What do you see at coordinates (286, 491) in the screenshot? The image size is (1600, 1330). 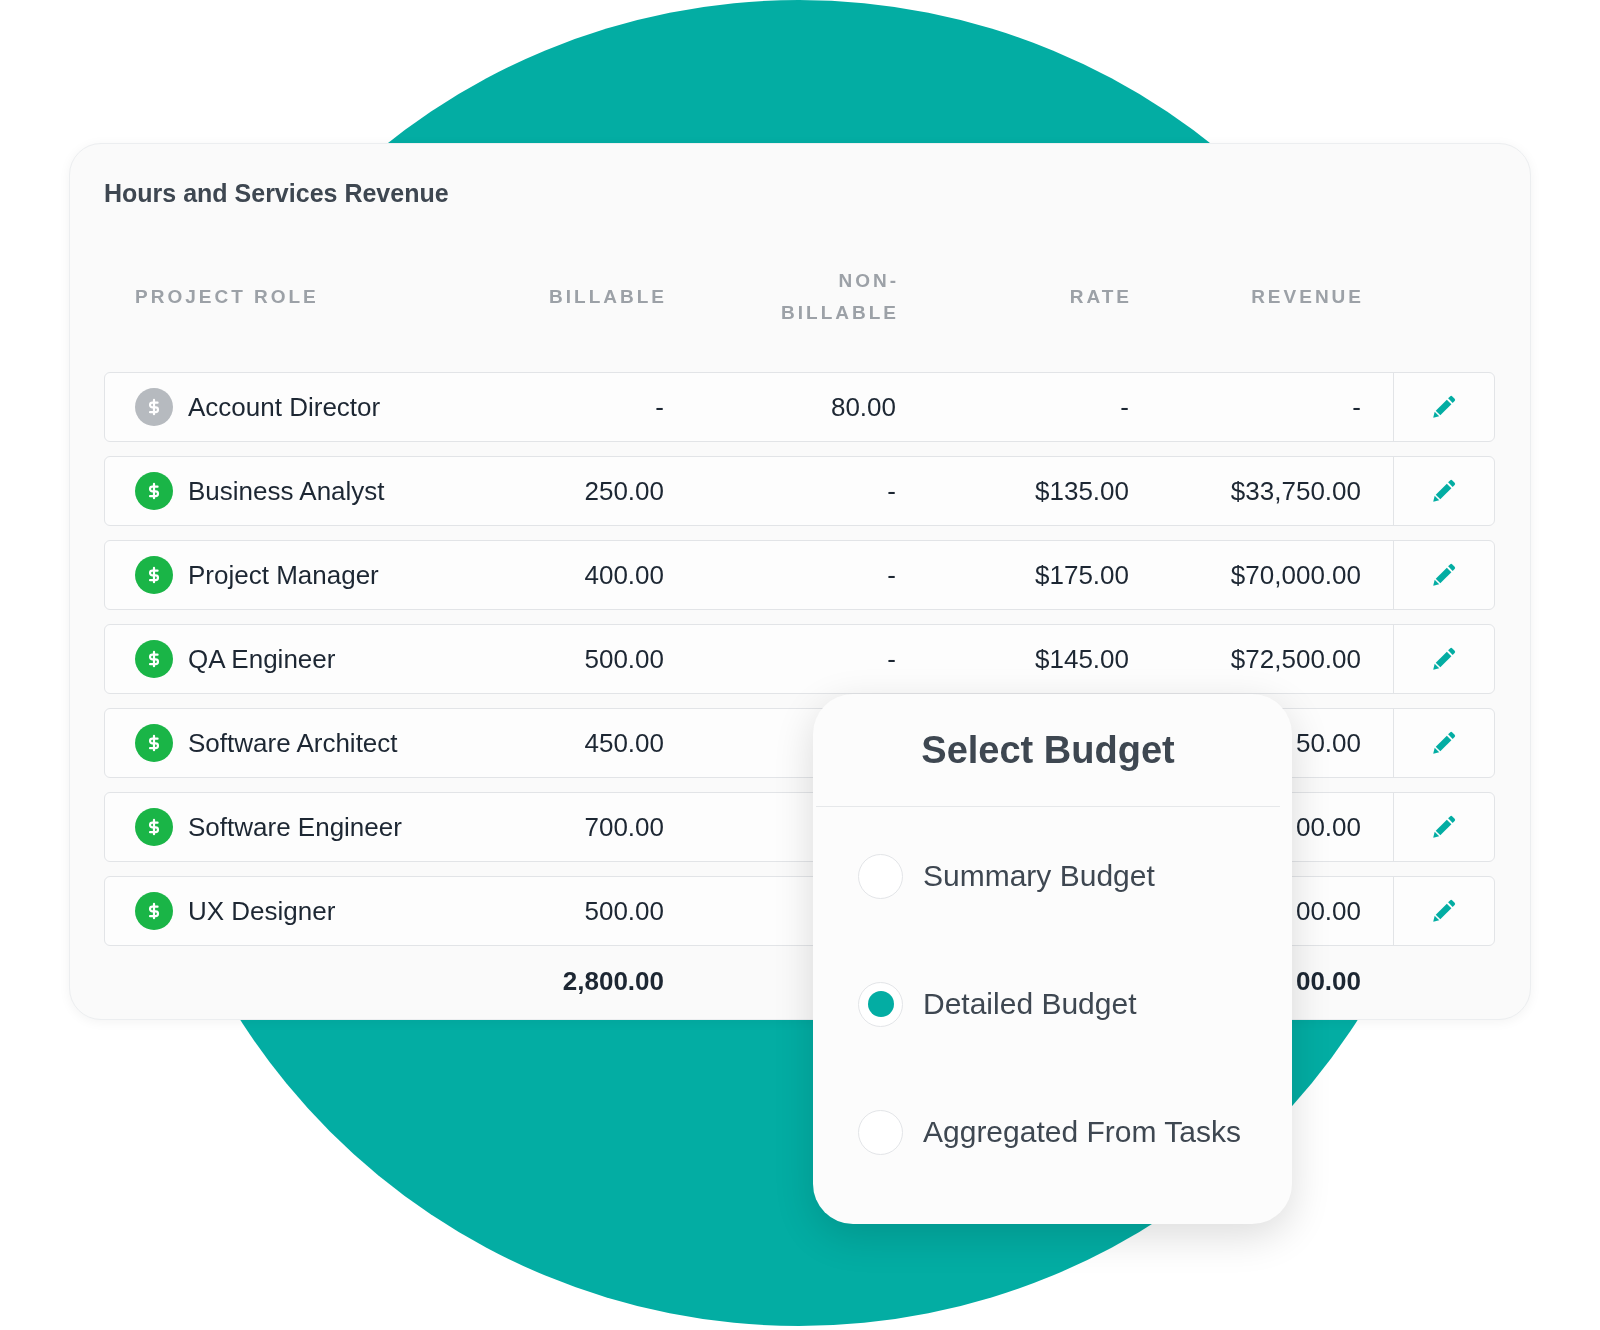 I see `role-name: Business Analyst` at bounding box center [286, 491].